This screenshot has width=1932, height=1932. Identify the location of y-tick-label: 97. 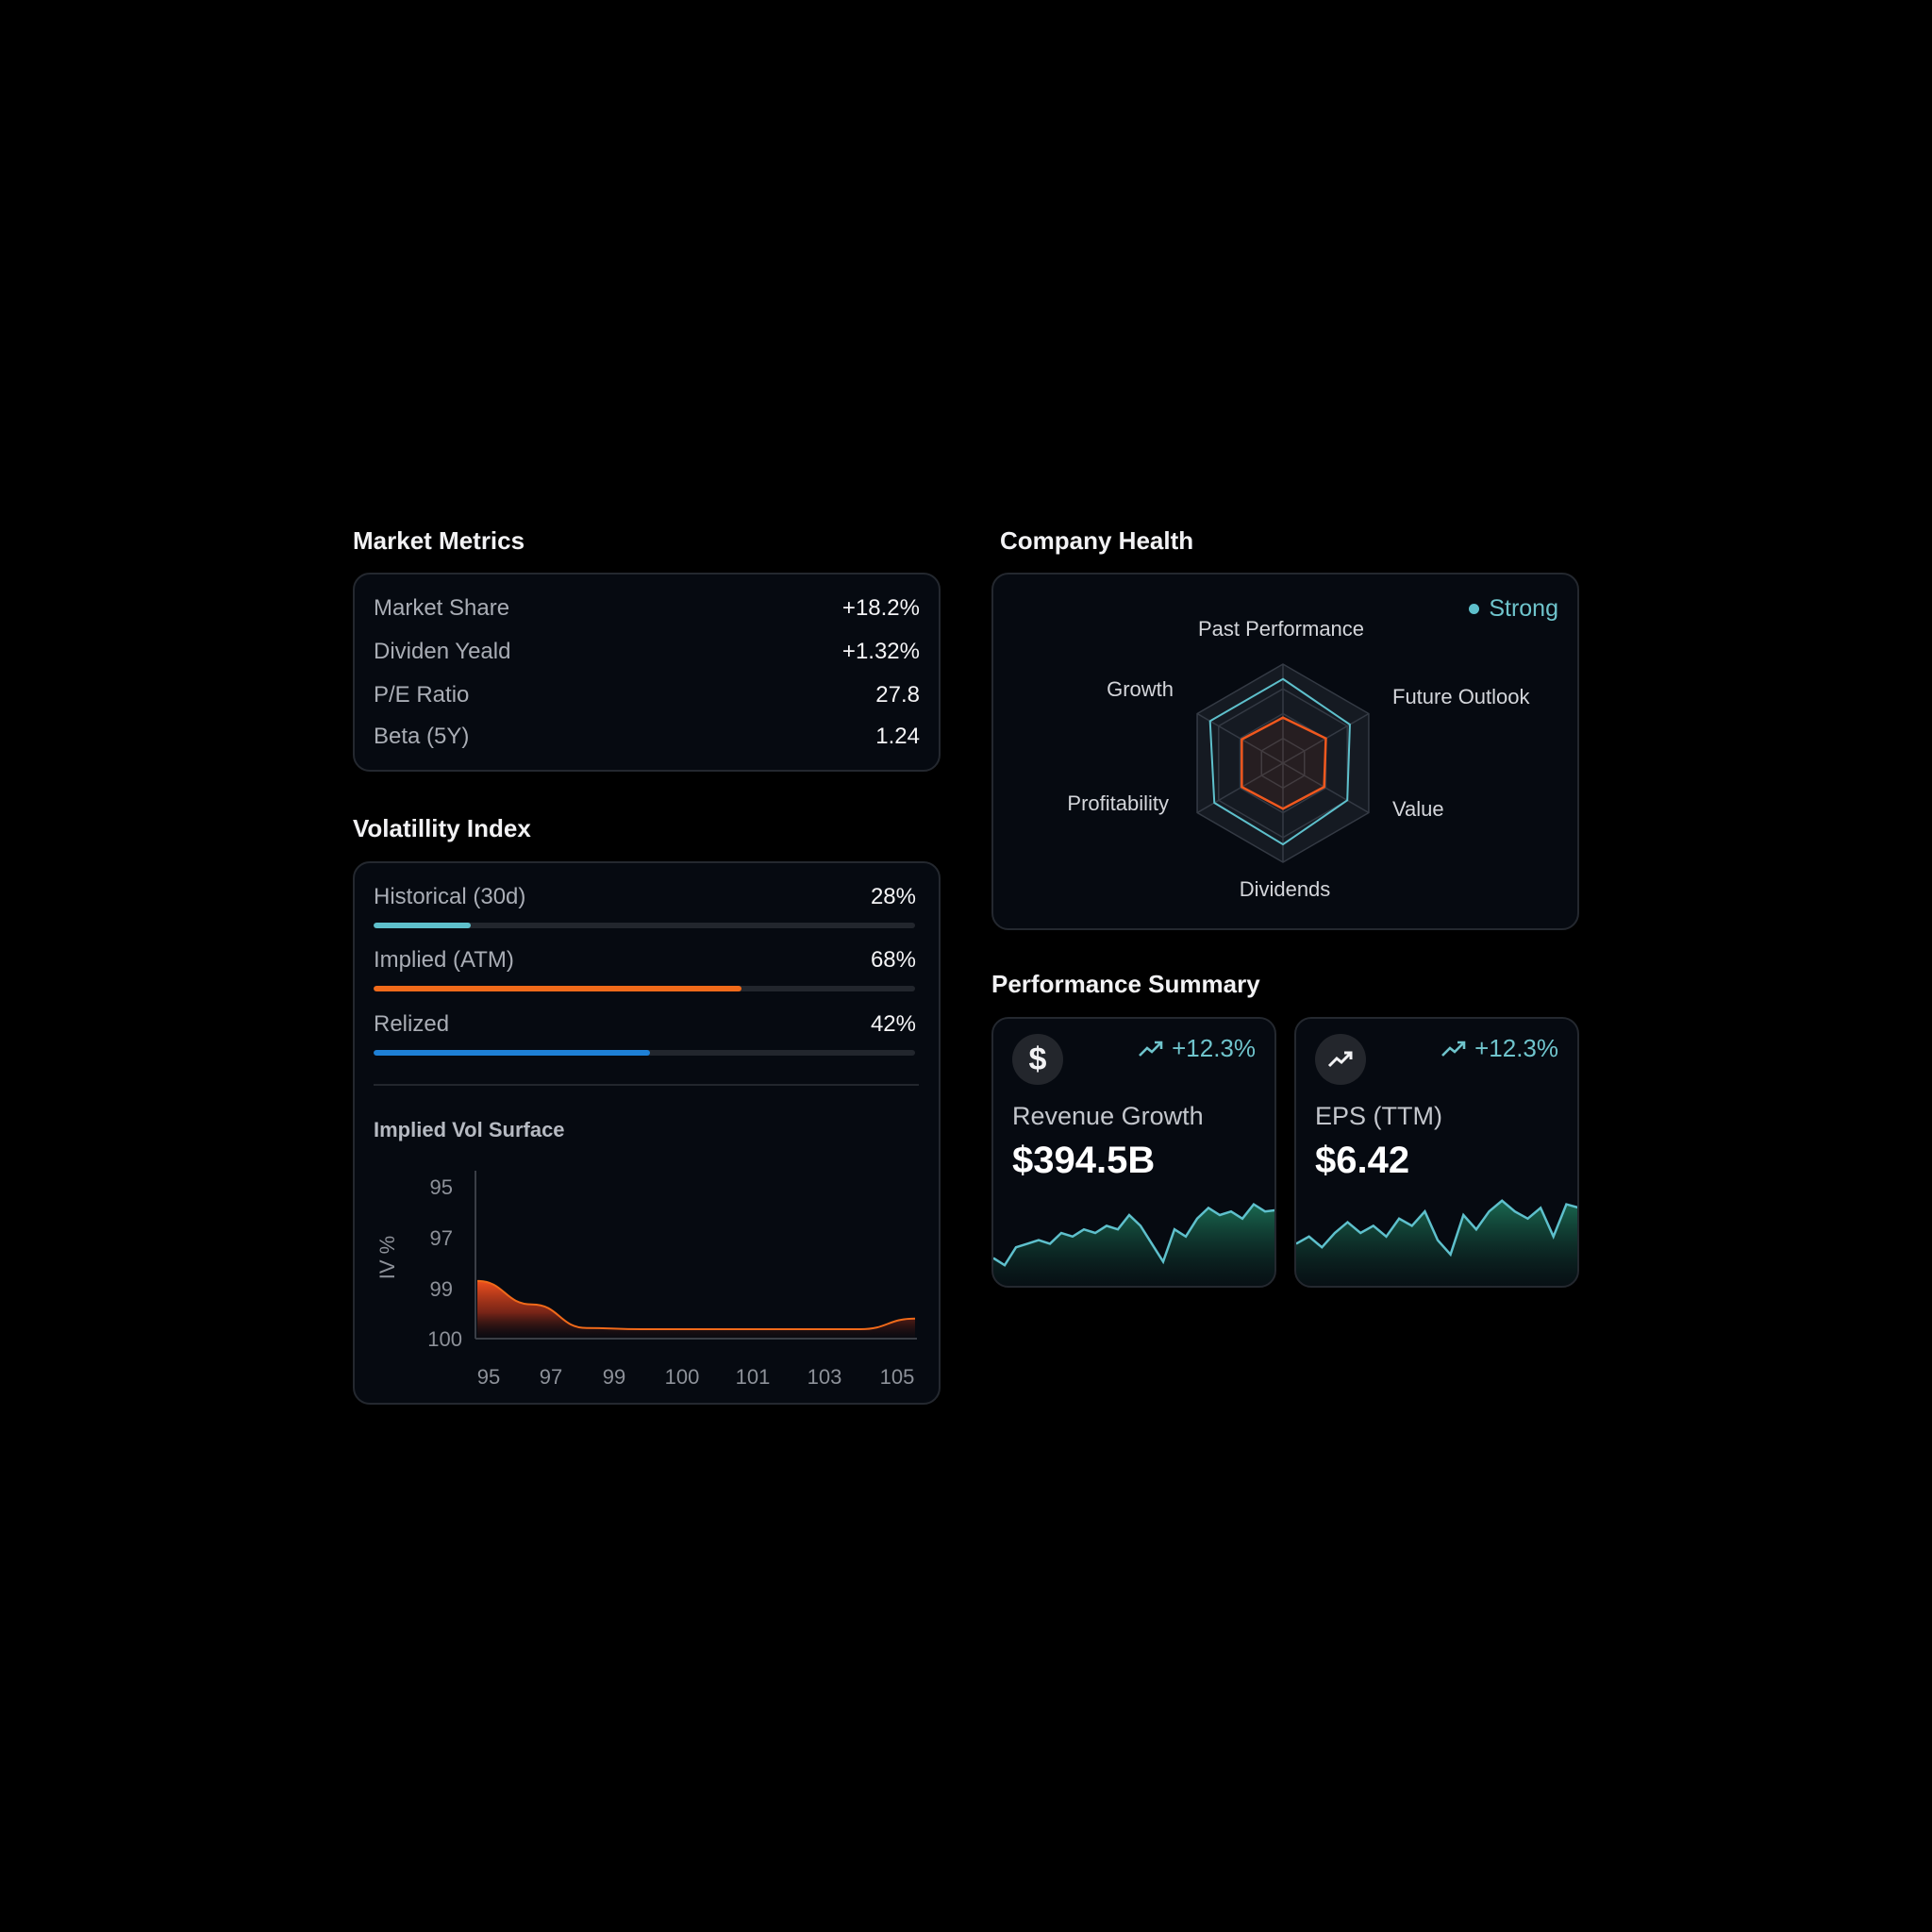
(442, 1238).